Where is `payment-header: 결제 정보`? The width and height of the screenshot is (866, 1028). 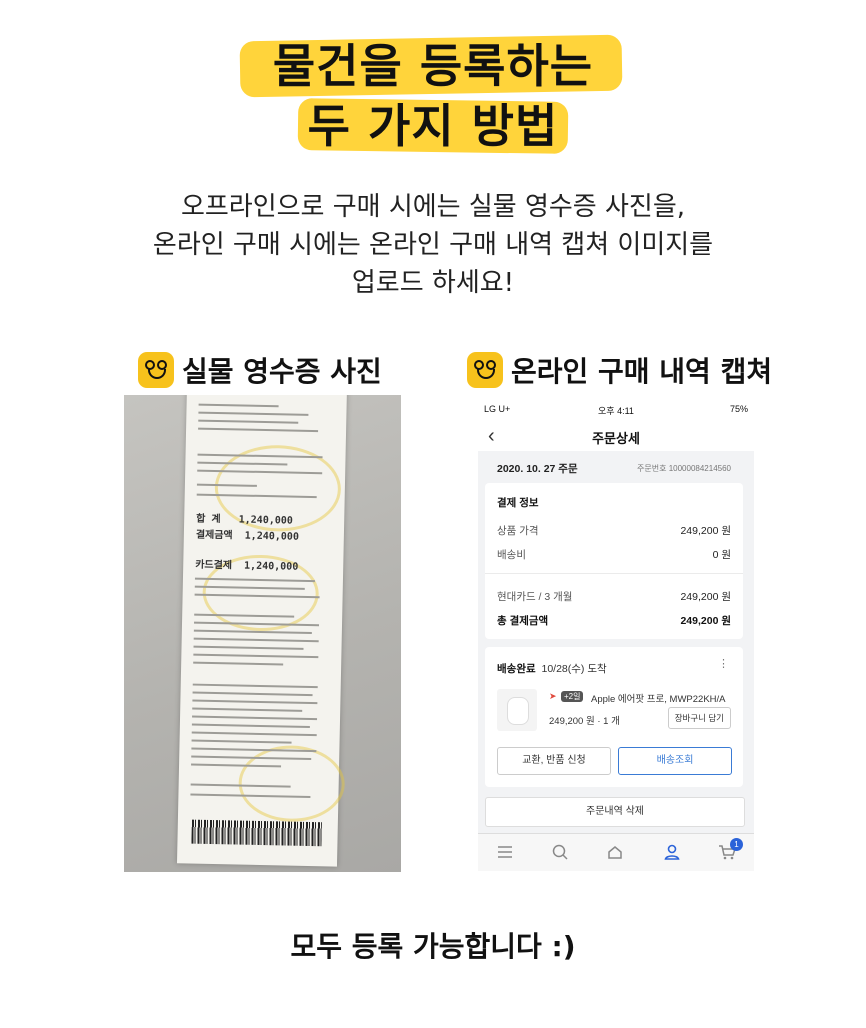
payment-header: 결제 정보 is located at coordinates (518, 503).